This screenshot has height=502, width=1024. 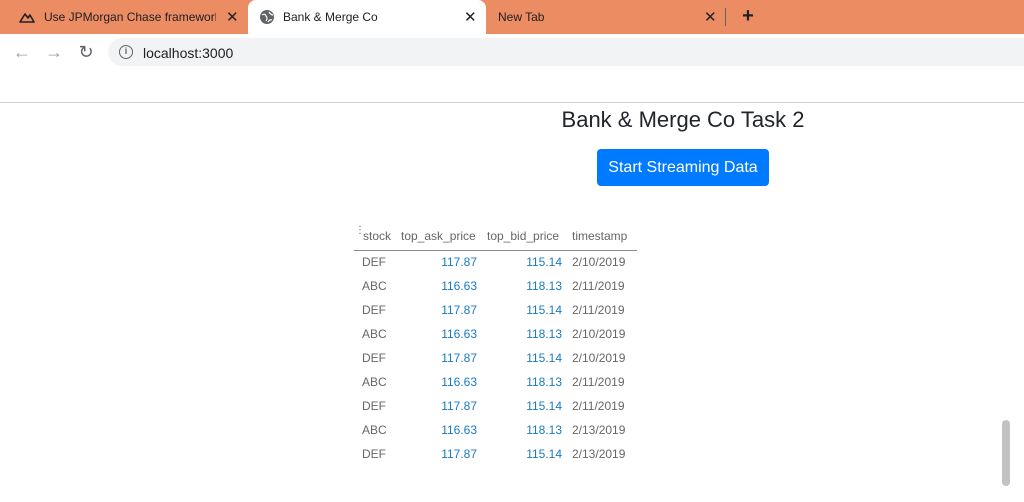 I want to click on tab-bank-merge: Bank & Merge Co ✕, so click(x=367, y=17).